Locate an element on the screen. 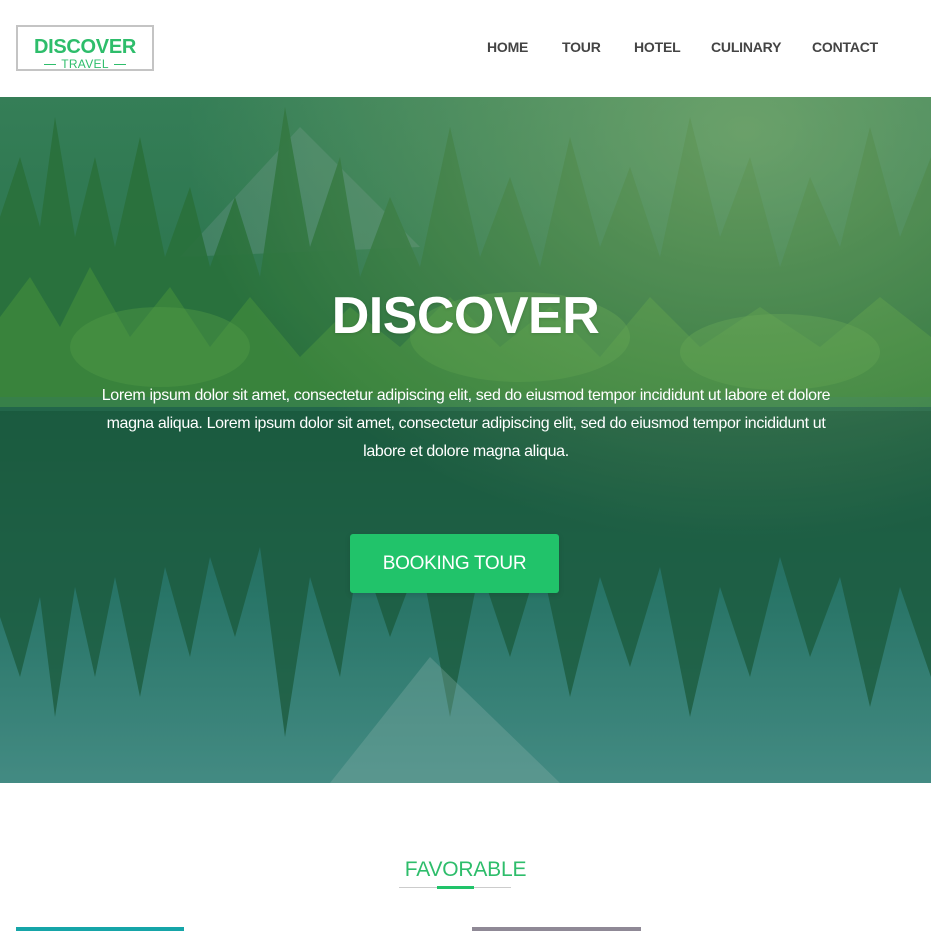 This screenshot has width=931, height=931. booking-tour-button: BOOKING TOUR is located at coordinates (454, 563).